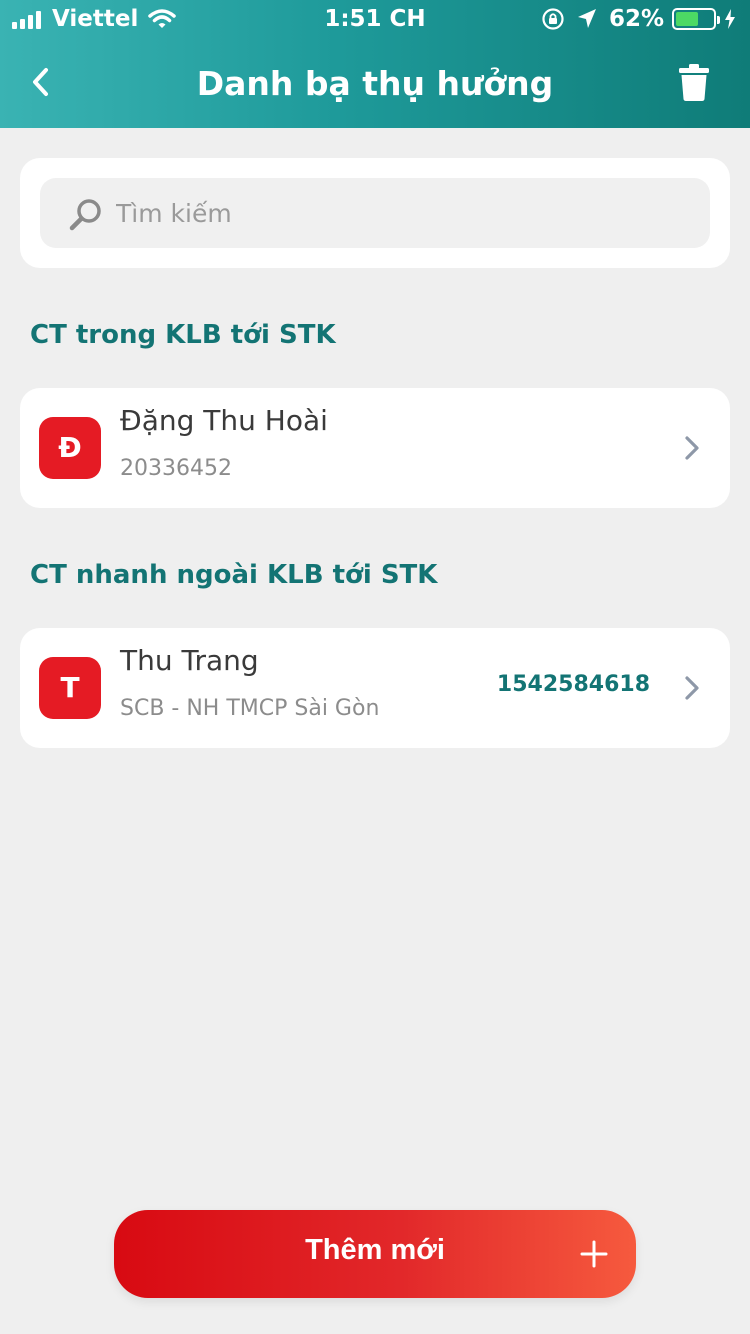 The height and width of the screenshot is (1334, 750). Describe the element at coordinates (594, 1254) in the screenshot. I see `plus-icon` at that location.